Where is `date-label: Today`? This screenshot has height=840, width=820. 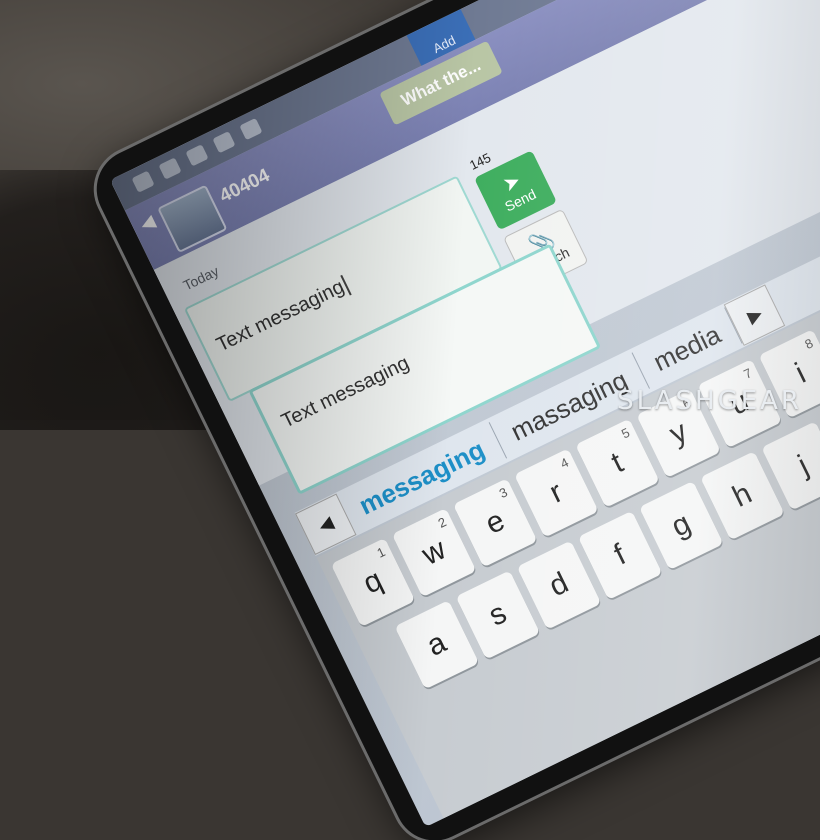
date-label: Today is located at coordinates (201, 278).